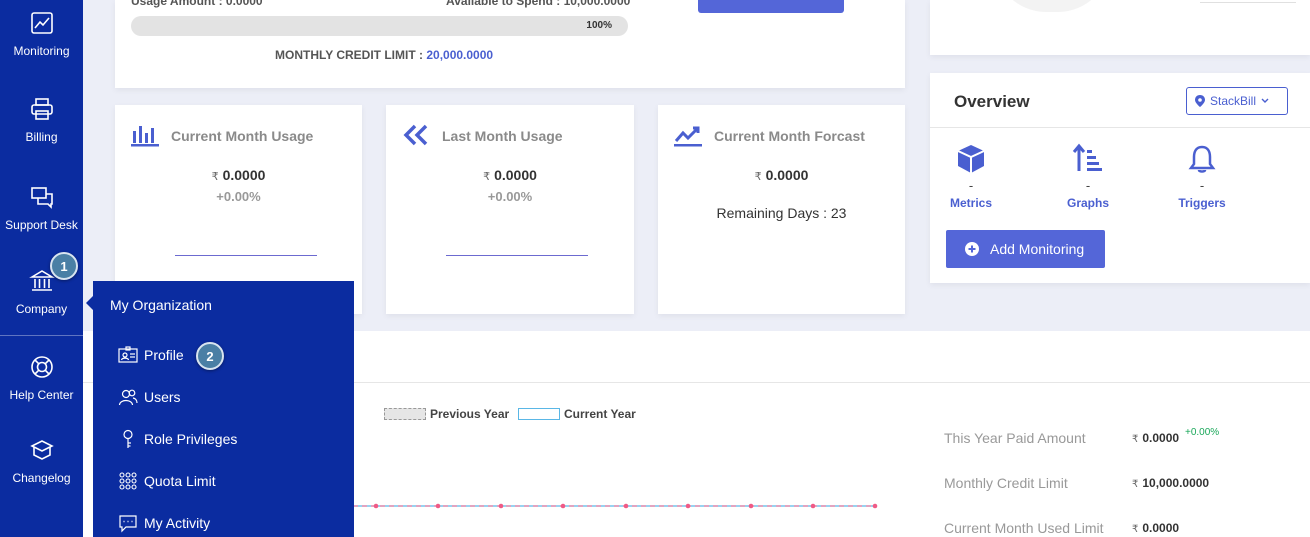 This screenshot has height=537, width=1310. Describe the element at coordinates (41, 225) in the screenshot. I see `sidebar-item-label: Support Desk` at that location.